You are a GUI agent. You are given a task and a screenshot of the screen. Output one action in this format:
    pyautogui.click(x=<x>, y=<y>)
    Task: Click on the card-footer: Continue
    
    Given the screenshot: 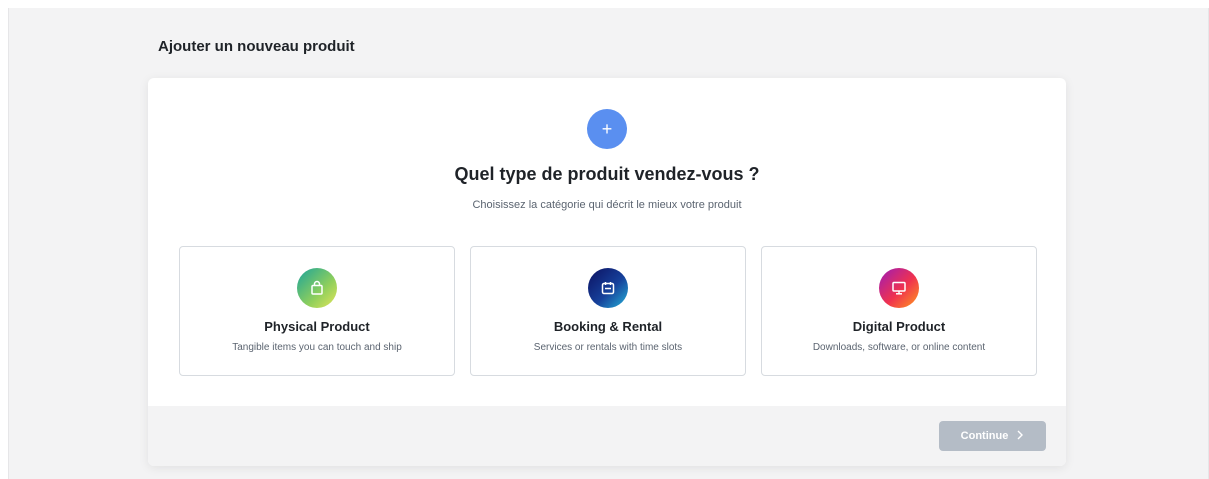 What is the action you would take?
    pyautogui.click(x=607, y=436)
    